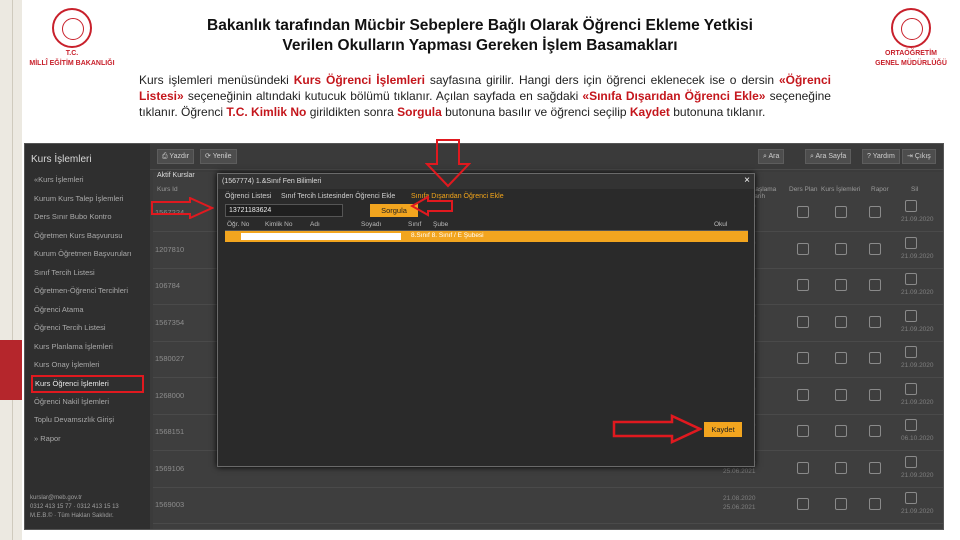  What do you see at coordinates (917, 438) in the screenshot?
I see `row-exam-date: 06.10.2020` at bounding box center [917, 438].